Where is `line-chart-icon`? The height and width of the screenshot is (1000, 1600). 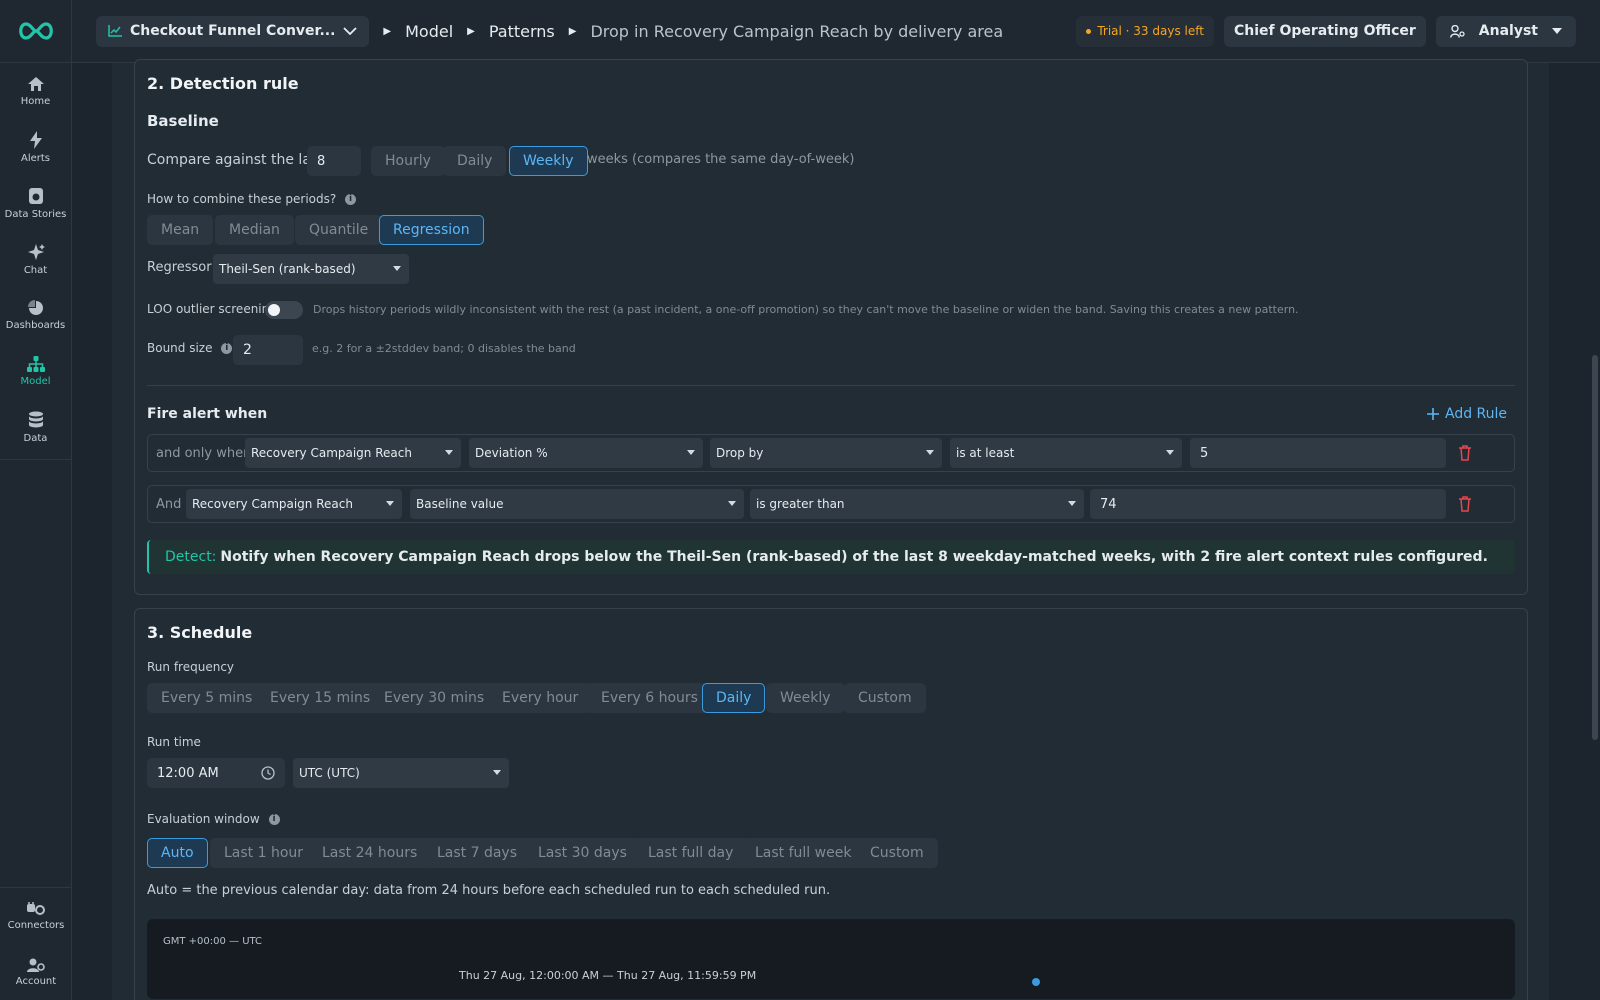 line-chart-icon is located at coordinates (115, 31).